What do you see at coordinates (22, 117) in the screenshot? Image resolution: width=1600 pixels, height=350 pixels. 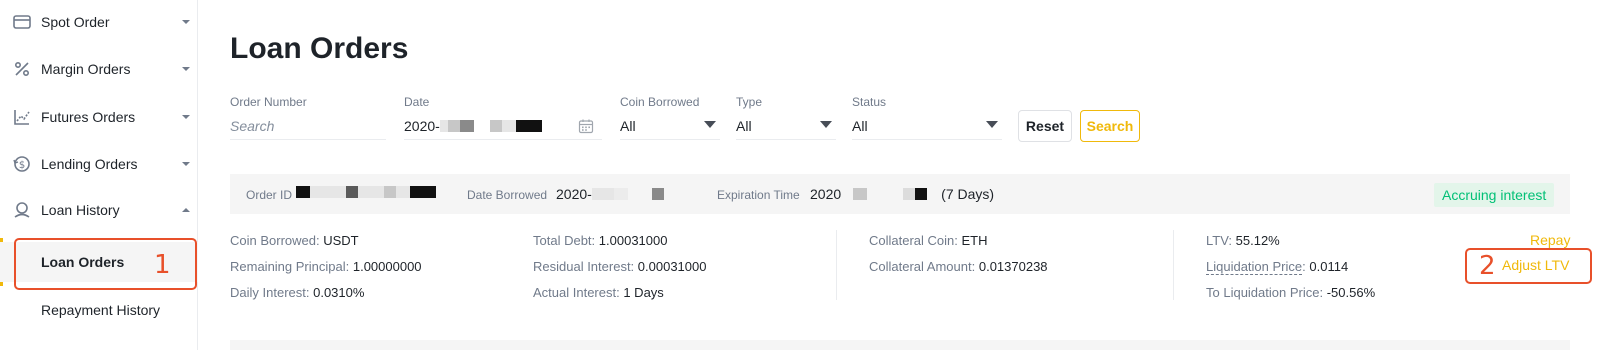 I see `futures-icon` at bounding box center [22, 117].